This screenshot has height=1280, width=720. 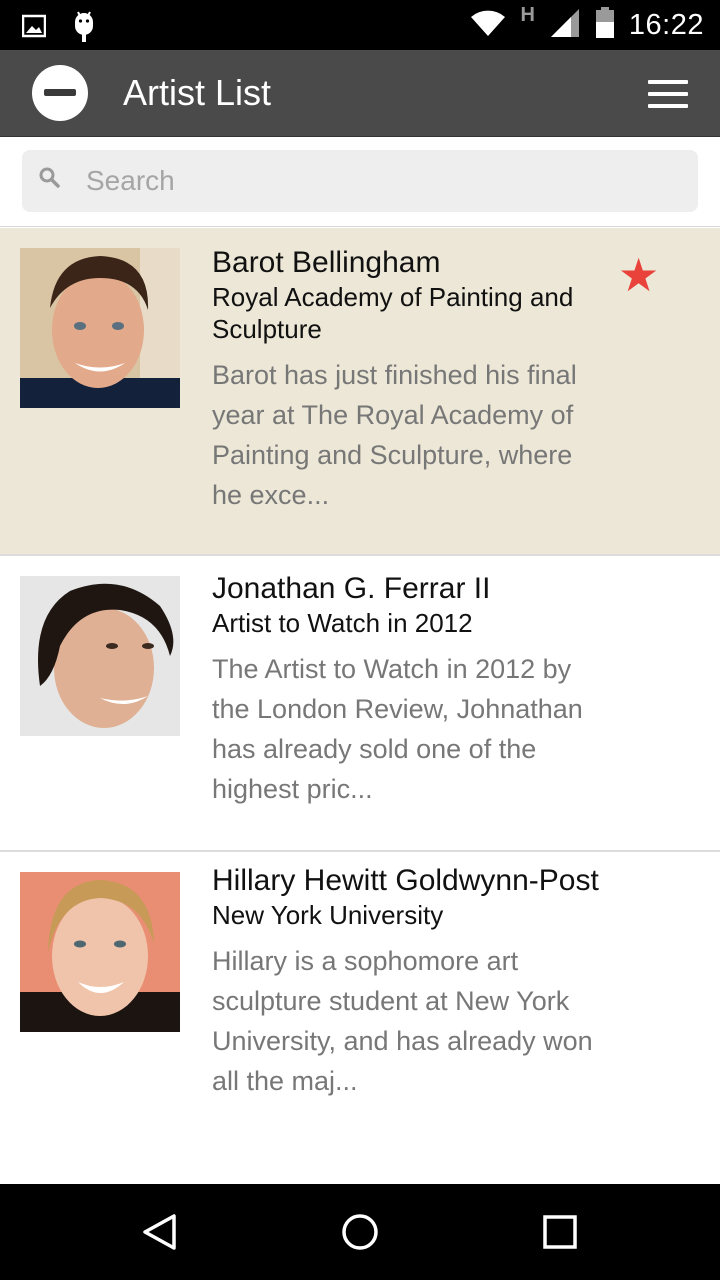 I want to click on recents-icon, so click(x=560, y=1232).